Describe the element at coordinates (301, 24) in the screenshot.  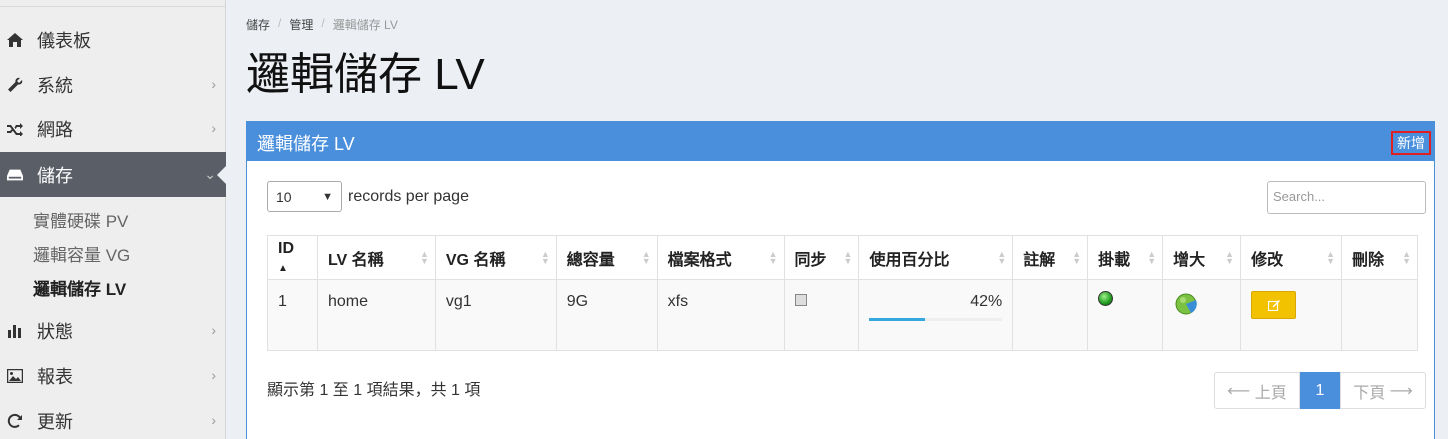
I see `breadcrumb-item: 管理` at that location.